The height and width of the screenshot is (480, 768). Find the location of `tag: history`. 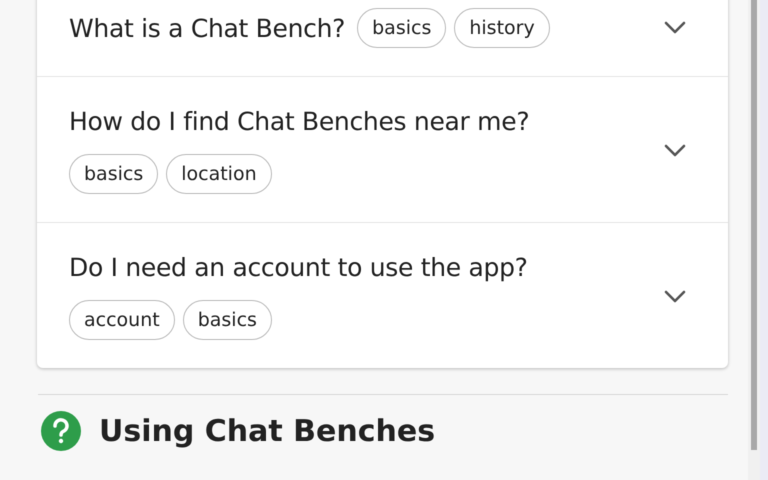

tag: history is located at coordinates (502, 28).